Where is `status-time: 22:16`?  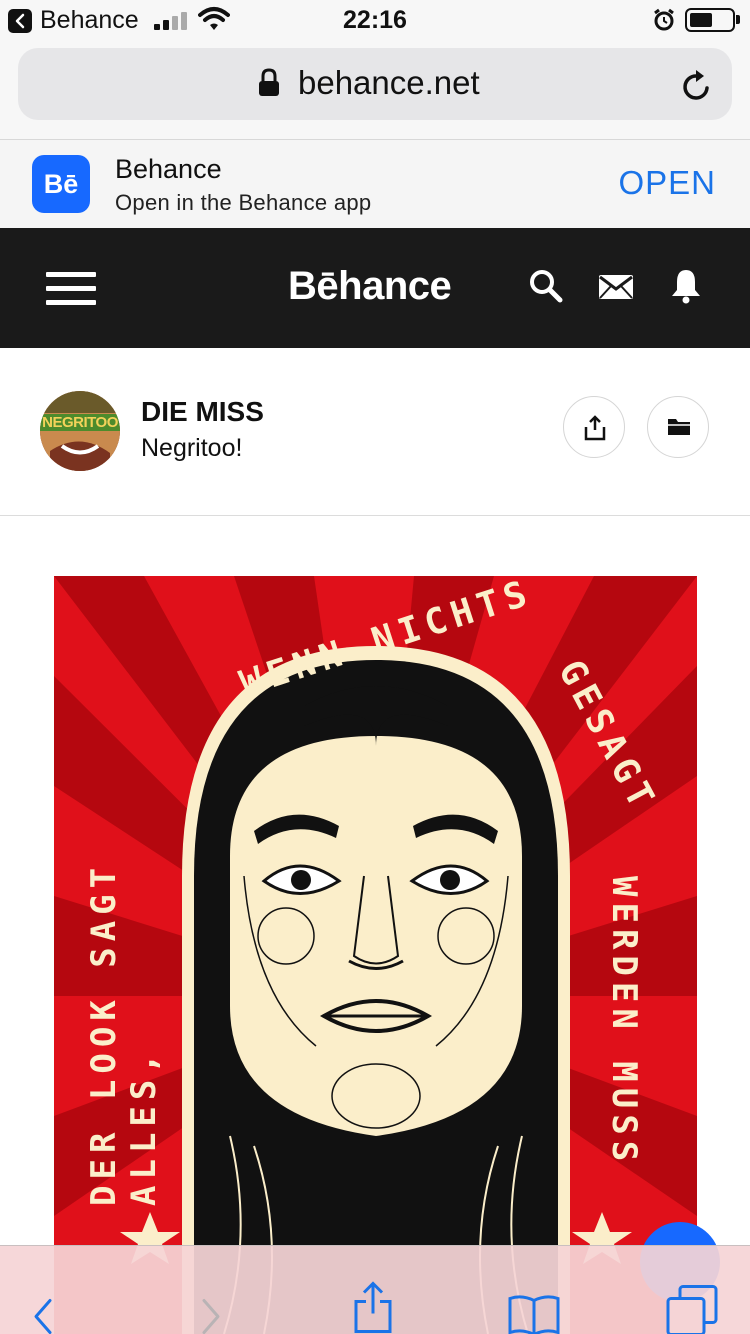
status-time: 22:16 is located at coordinates (375, 20).